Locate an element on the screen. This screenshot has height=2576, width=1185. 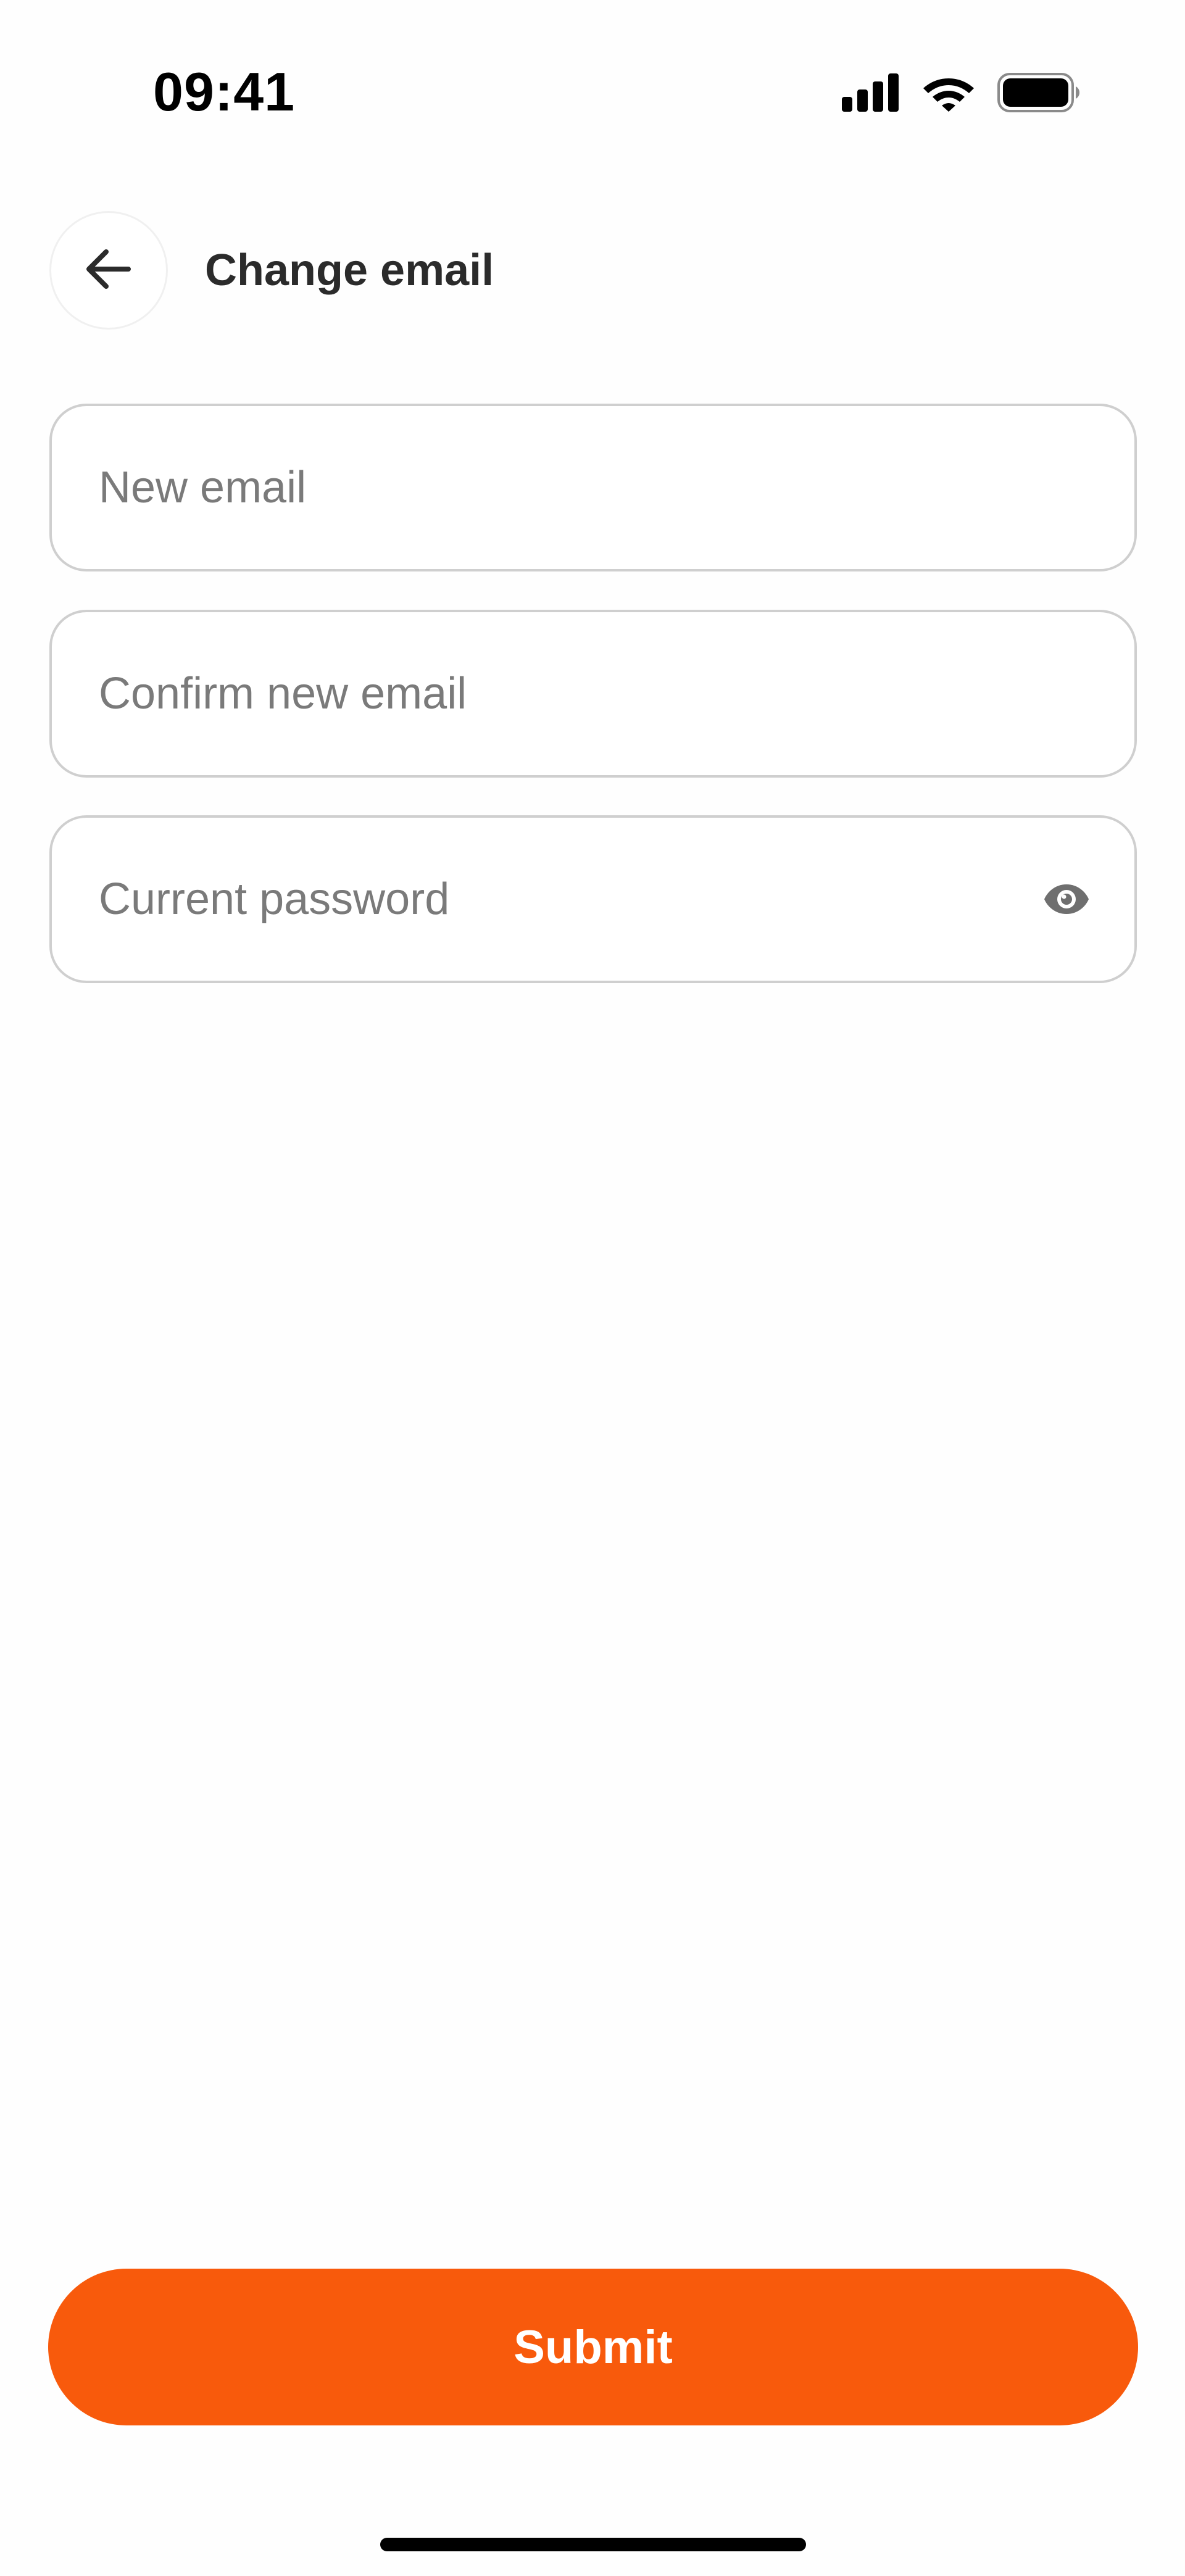
status-bar: 09:41 is located at coordinates (592, 80).